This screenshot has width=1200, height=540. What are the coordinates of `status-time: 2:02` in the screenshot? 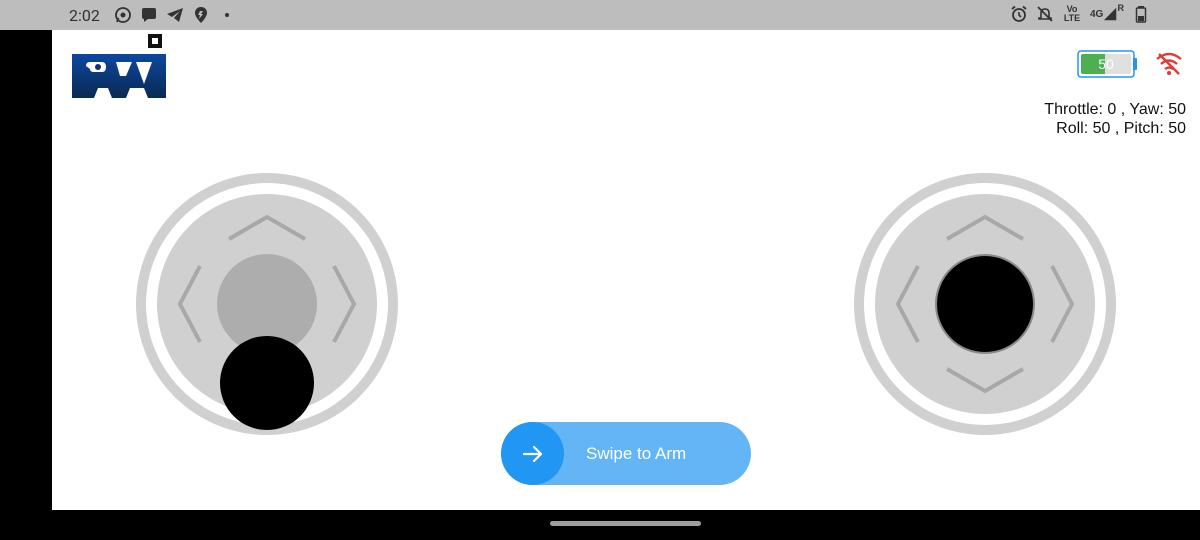 It's located at (84, 15).